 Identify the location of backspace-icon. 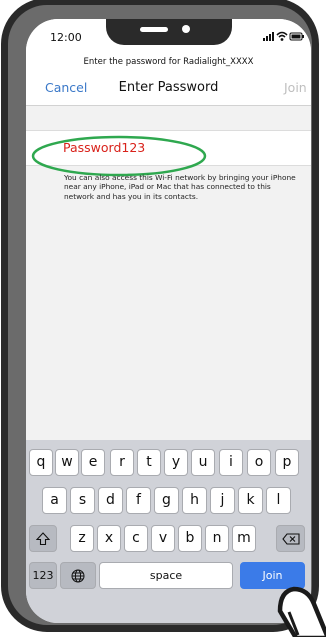
(290, 539).